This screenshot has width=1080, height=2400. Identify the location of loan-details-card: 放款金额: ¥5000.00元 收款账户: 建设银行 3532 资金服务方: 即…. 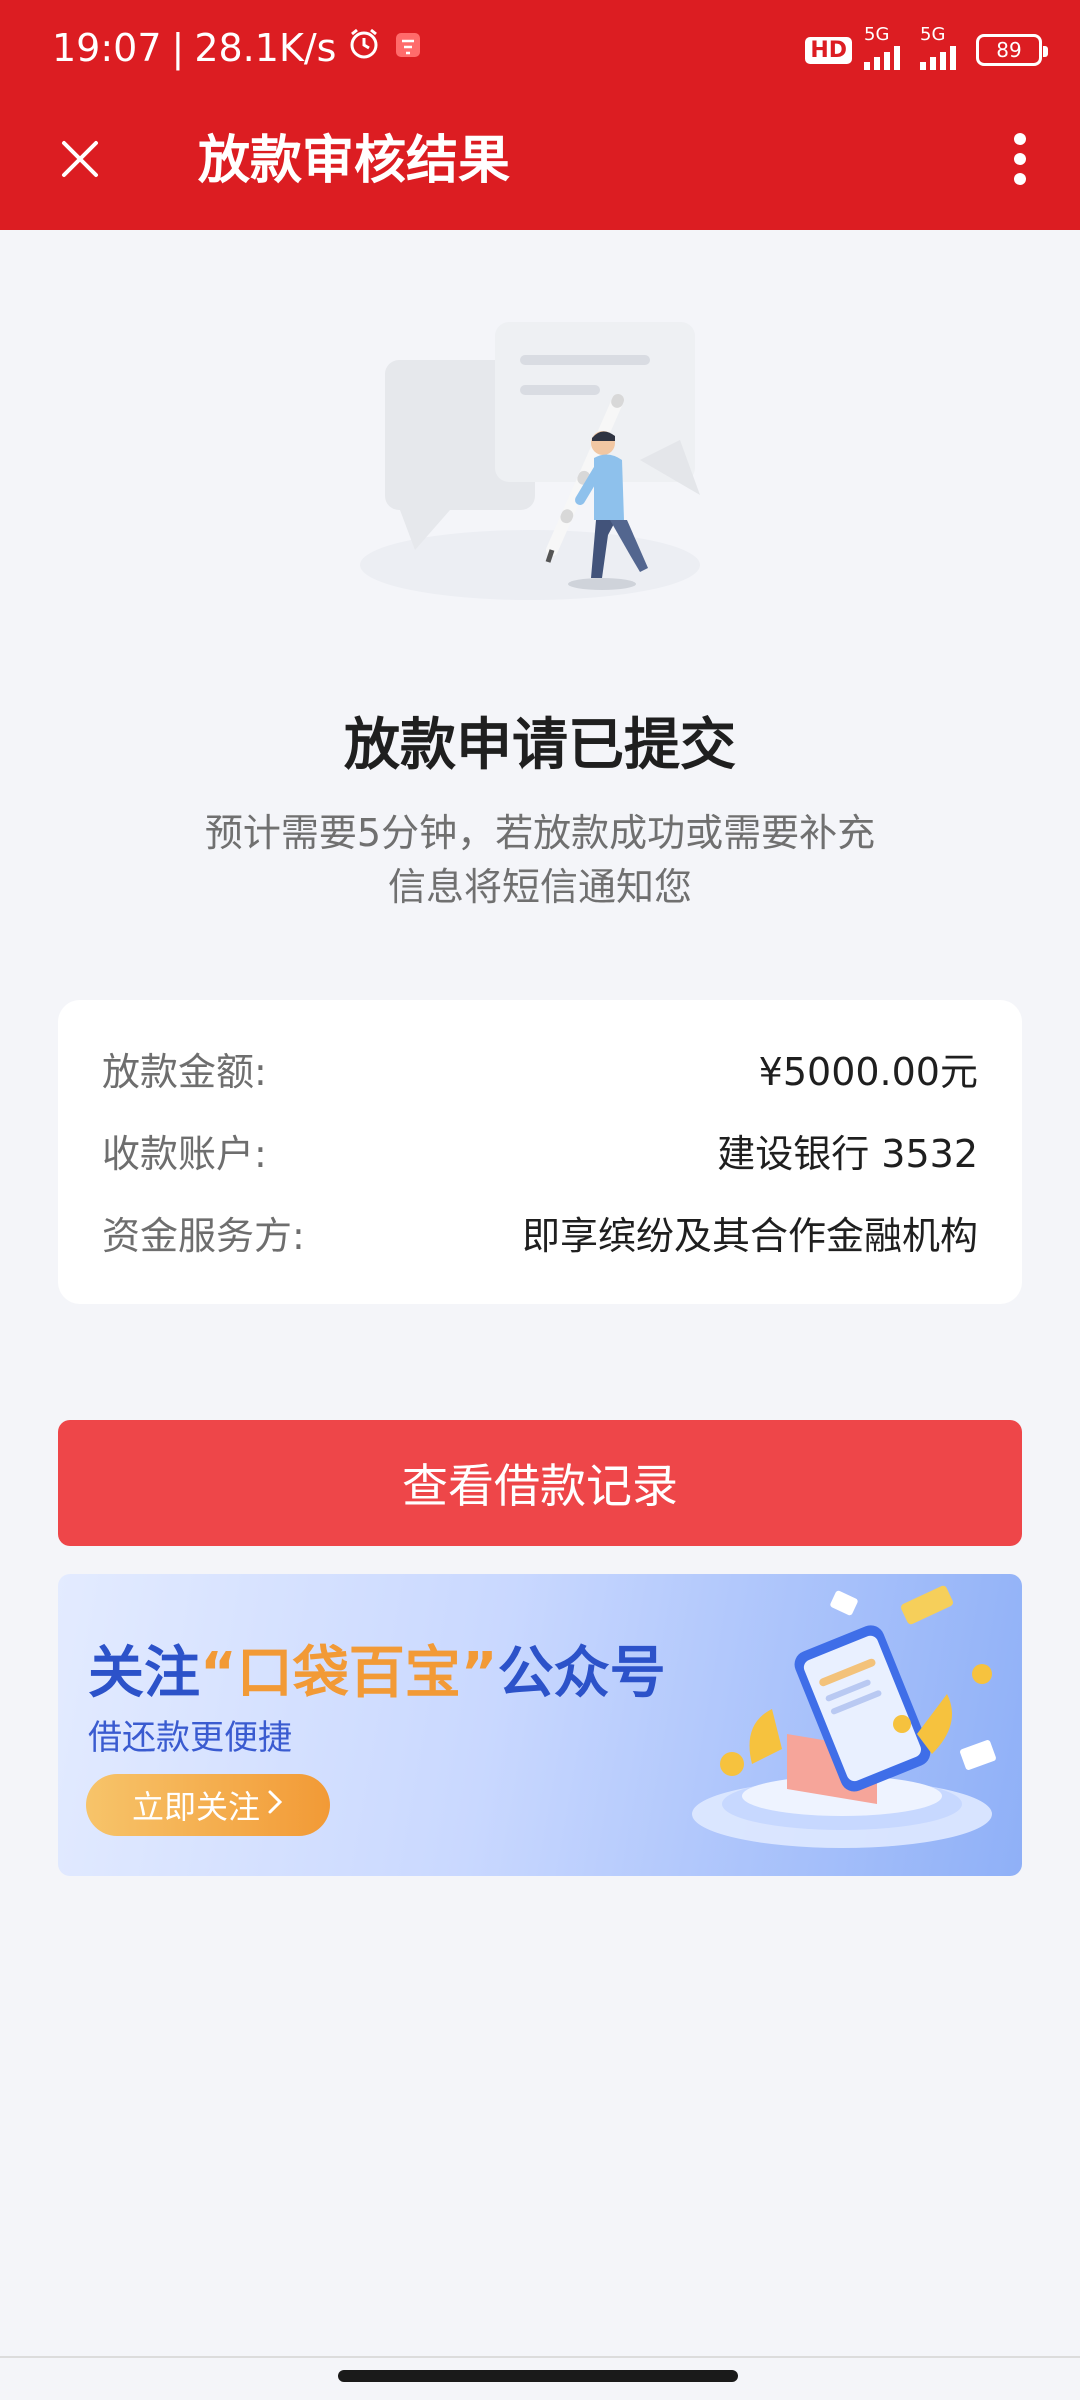
(540, 1152).